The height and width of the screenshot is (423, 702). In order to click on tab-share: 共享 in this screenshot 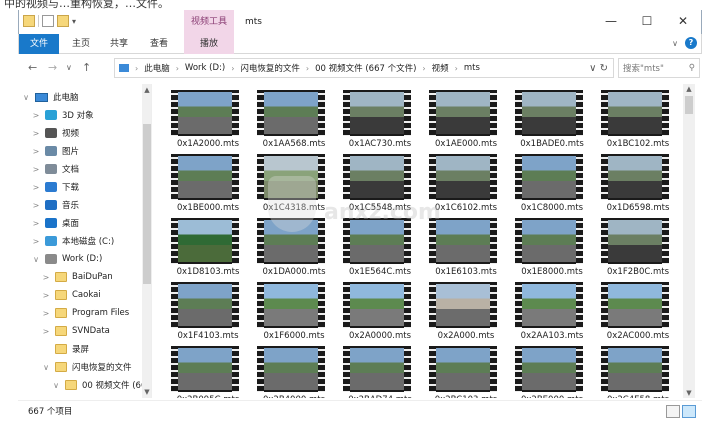, I will do `click(119, 44)`.